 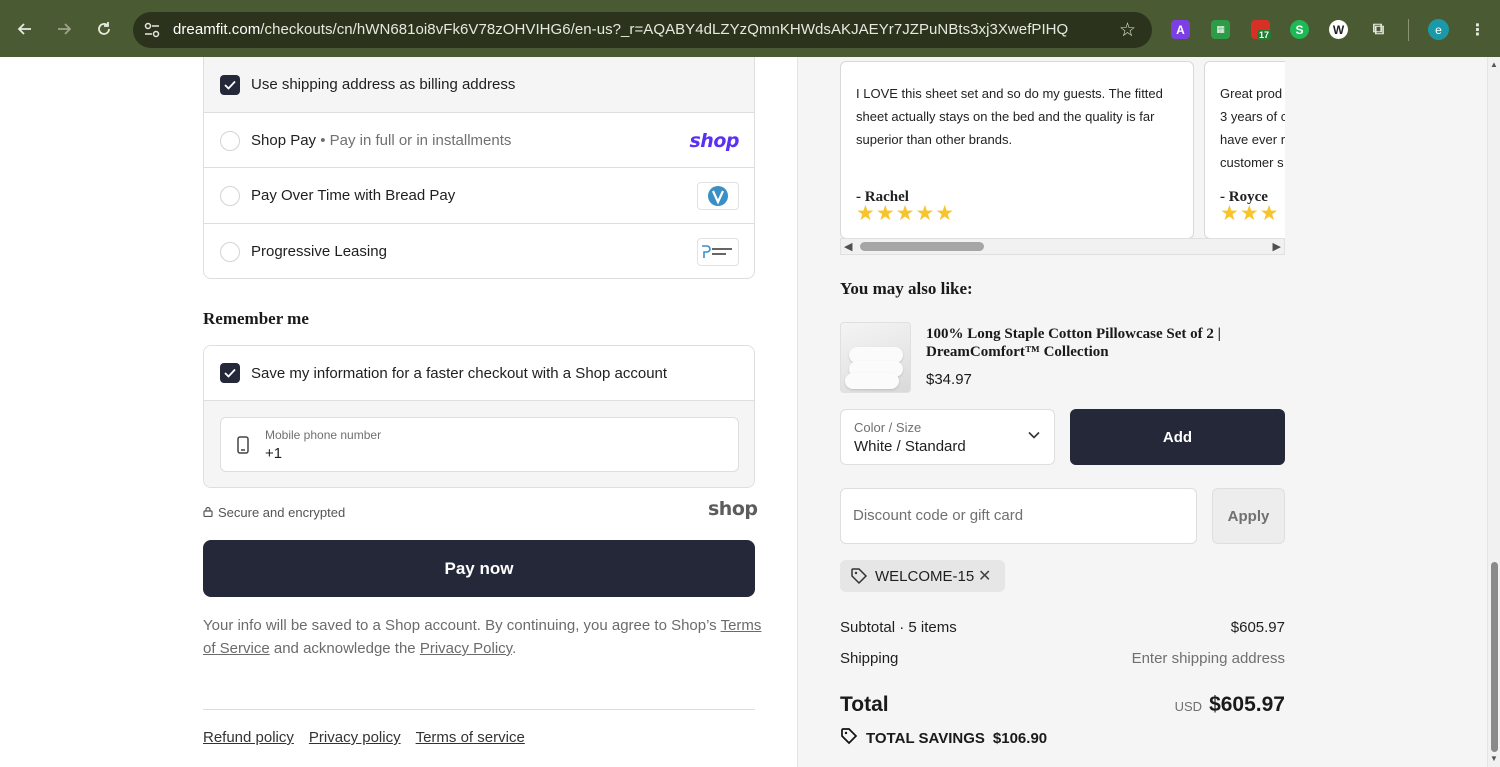 What do you see at coordinates (925, 576) in the screenshot?
I see `discount-code-label: WELCOME-15` at bounding box center [925, 576].